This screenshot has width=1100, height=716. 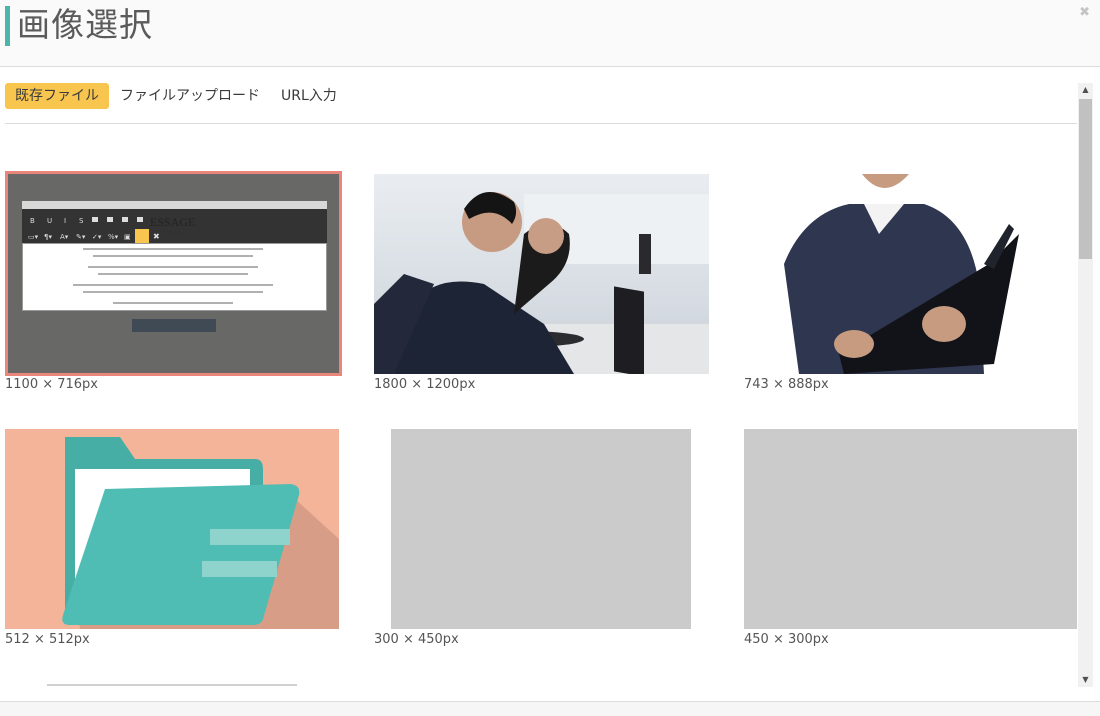 I want to click on image-caption: 300 × 450px, so click(x=416, y=639).